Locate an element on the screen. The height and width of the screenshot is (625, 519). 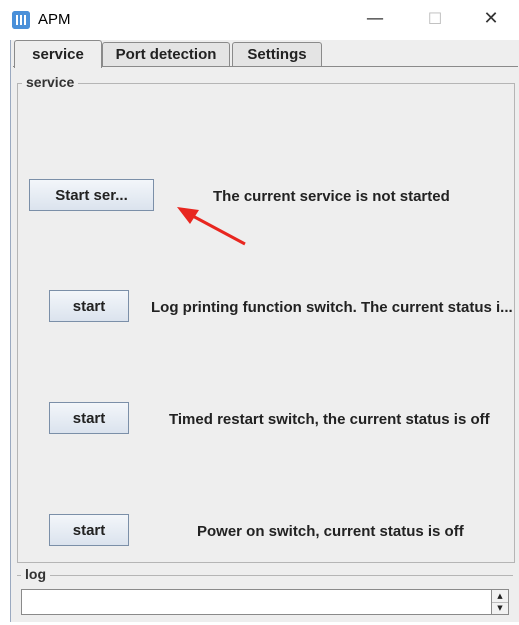
log-group: log ▲ ▼ is located at coordinates (265, 593).